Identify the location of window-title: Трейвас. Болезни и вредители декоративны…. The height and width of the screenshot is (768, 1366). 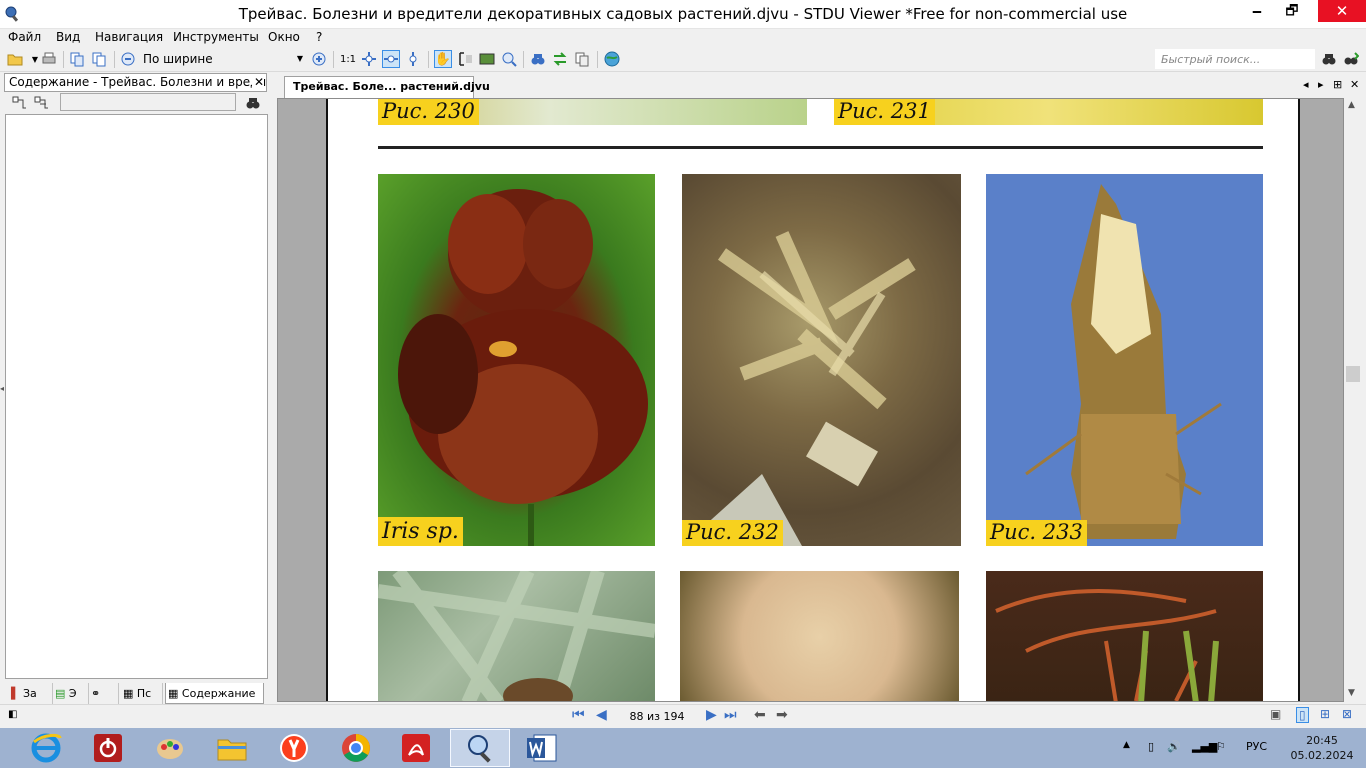
(683, 14).